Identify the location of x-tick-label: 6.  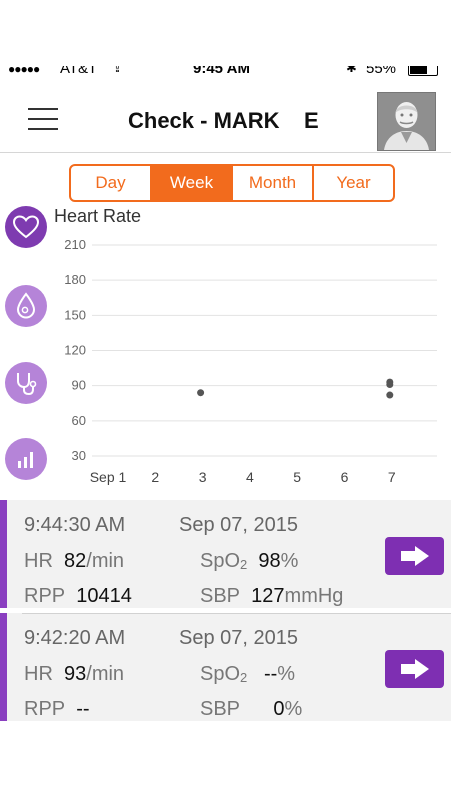
(345, 477).